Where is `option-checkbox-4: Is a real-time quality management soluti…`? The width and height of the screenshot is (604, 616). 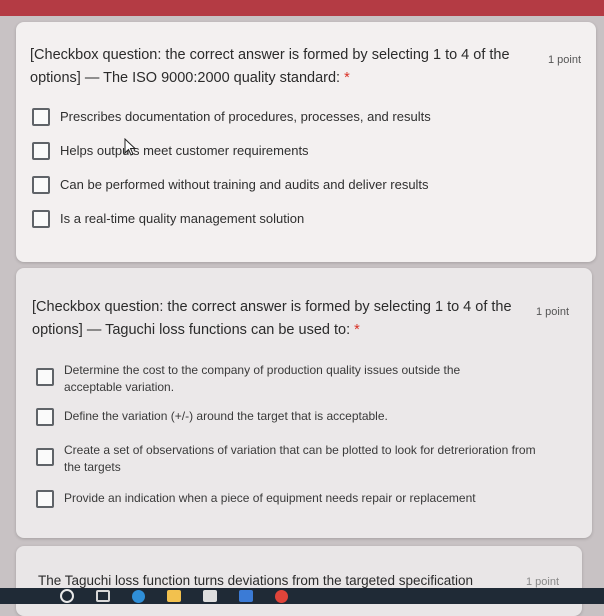 option-checkbox-4: Is a real-time quality management soluti… is located at coordinates (168, 219).